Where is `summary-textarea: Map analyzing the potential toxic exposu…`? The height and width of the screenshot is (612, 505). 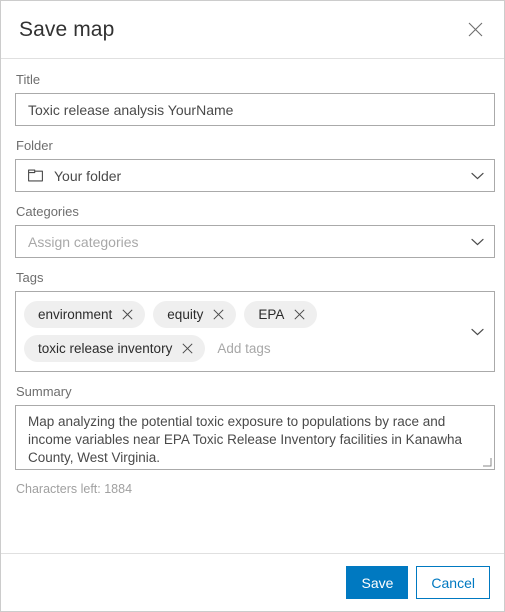 summary-textarea: Map analyzing the potential toxic exposu… is located at coordinates (255, 437).